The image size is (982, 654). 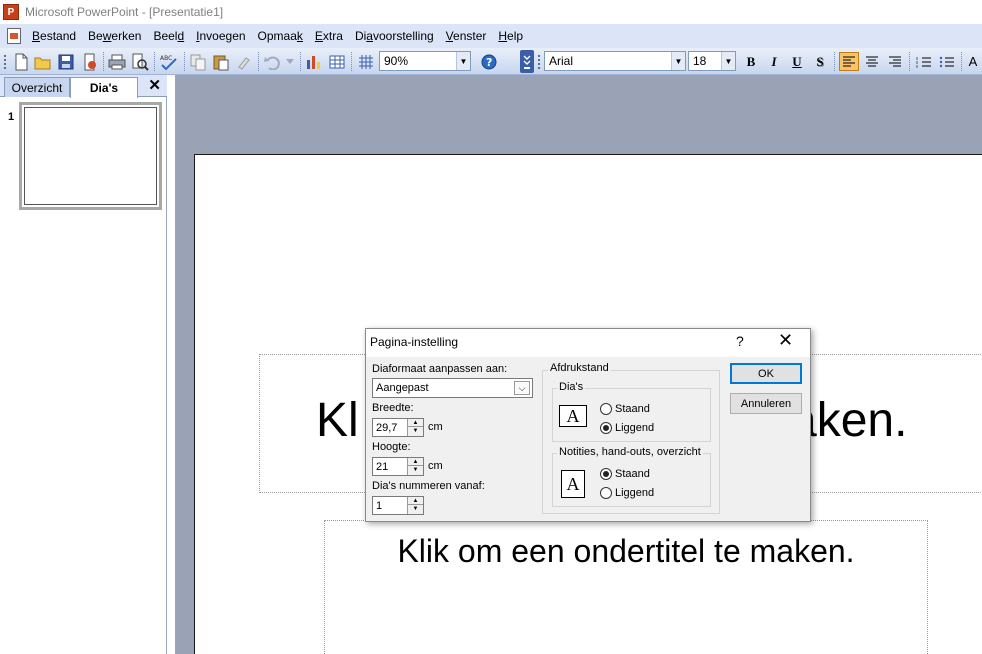 What do you see at coordinates (220, 36) in the screenshot?
I see `menu-invoegen: Invoegen` at bounding box center [220, 36].